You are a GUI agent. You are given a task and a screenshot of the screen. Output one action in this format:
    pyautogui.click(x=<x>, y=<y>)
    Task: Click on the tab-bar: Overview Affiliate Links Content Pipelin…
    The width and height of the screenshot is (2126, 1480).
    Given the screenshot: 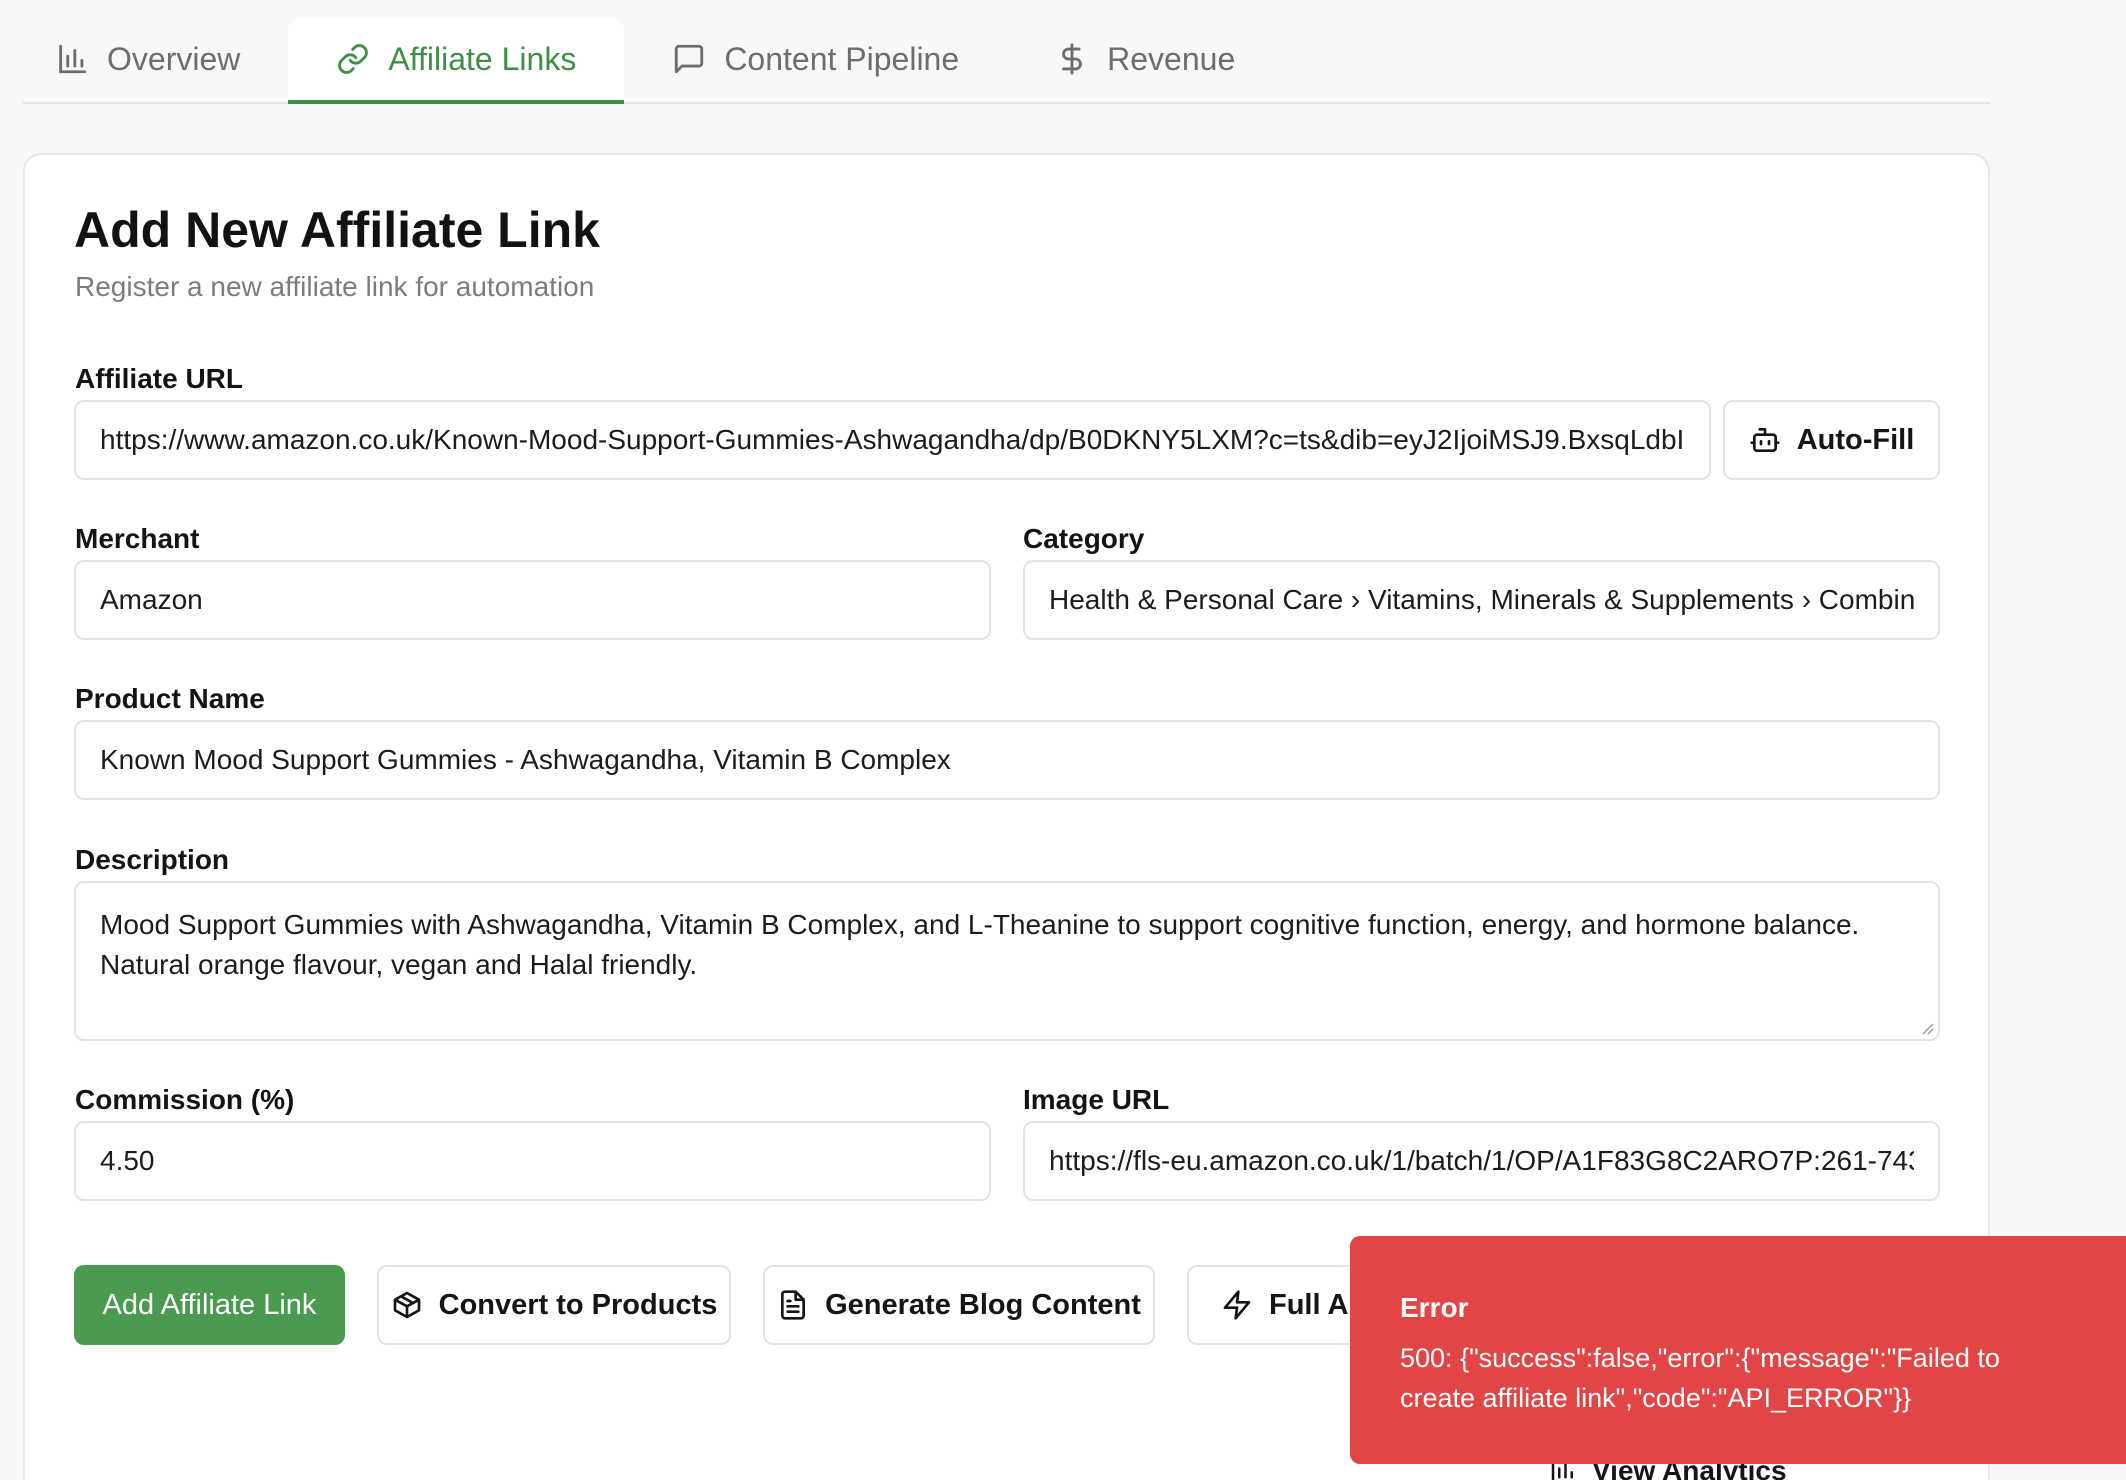 What is the action you would take?
    pyautogui.click(x=1006, y=61)
    